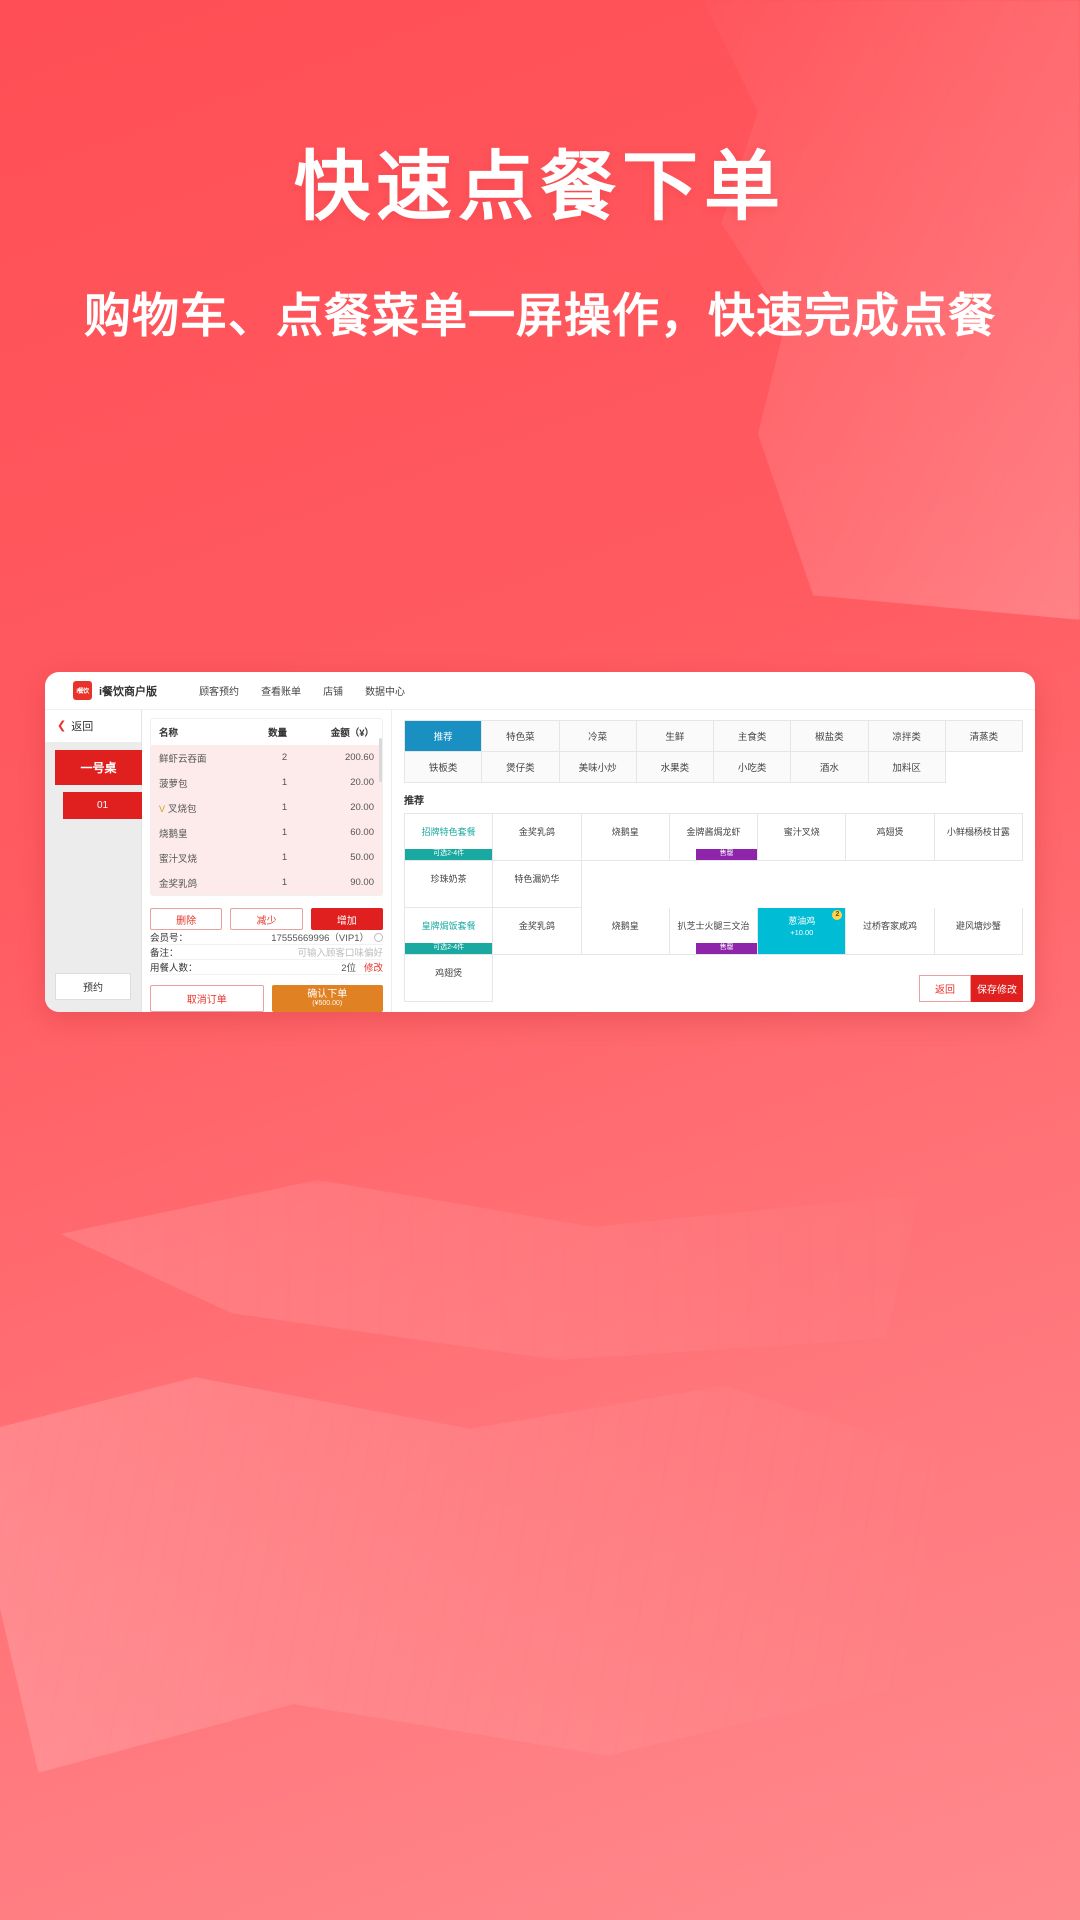 The height and width of the screenshot is (1920, 1080). Describe the element at coordinates (266, 937) in the screenshot. I see `member-number-row: 会员号： 17555669996（VIP1）` at that location.